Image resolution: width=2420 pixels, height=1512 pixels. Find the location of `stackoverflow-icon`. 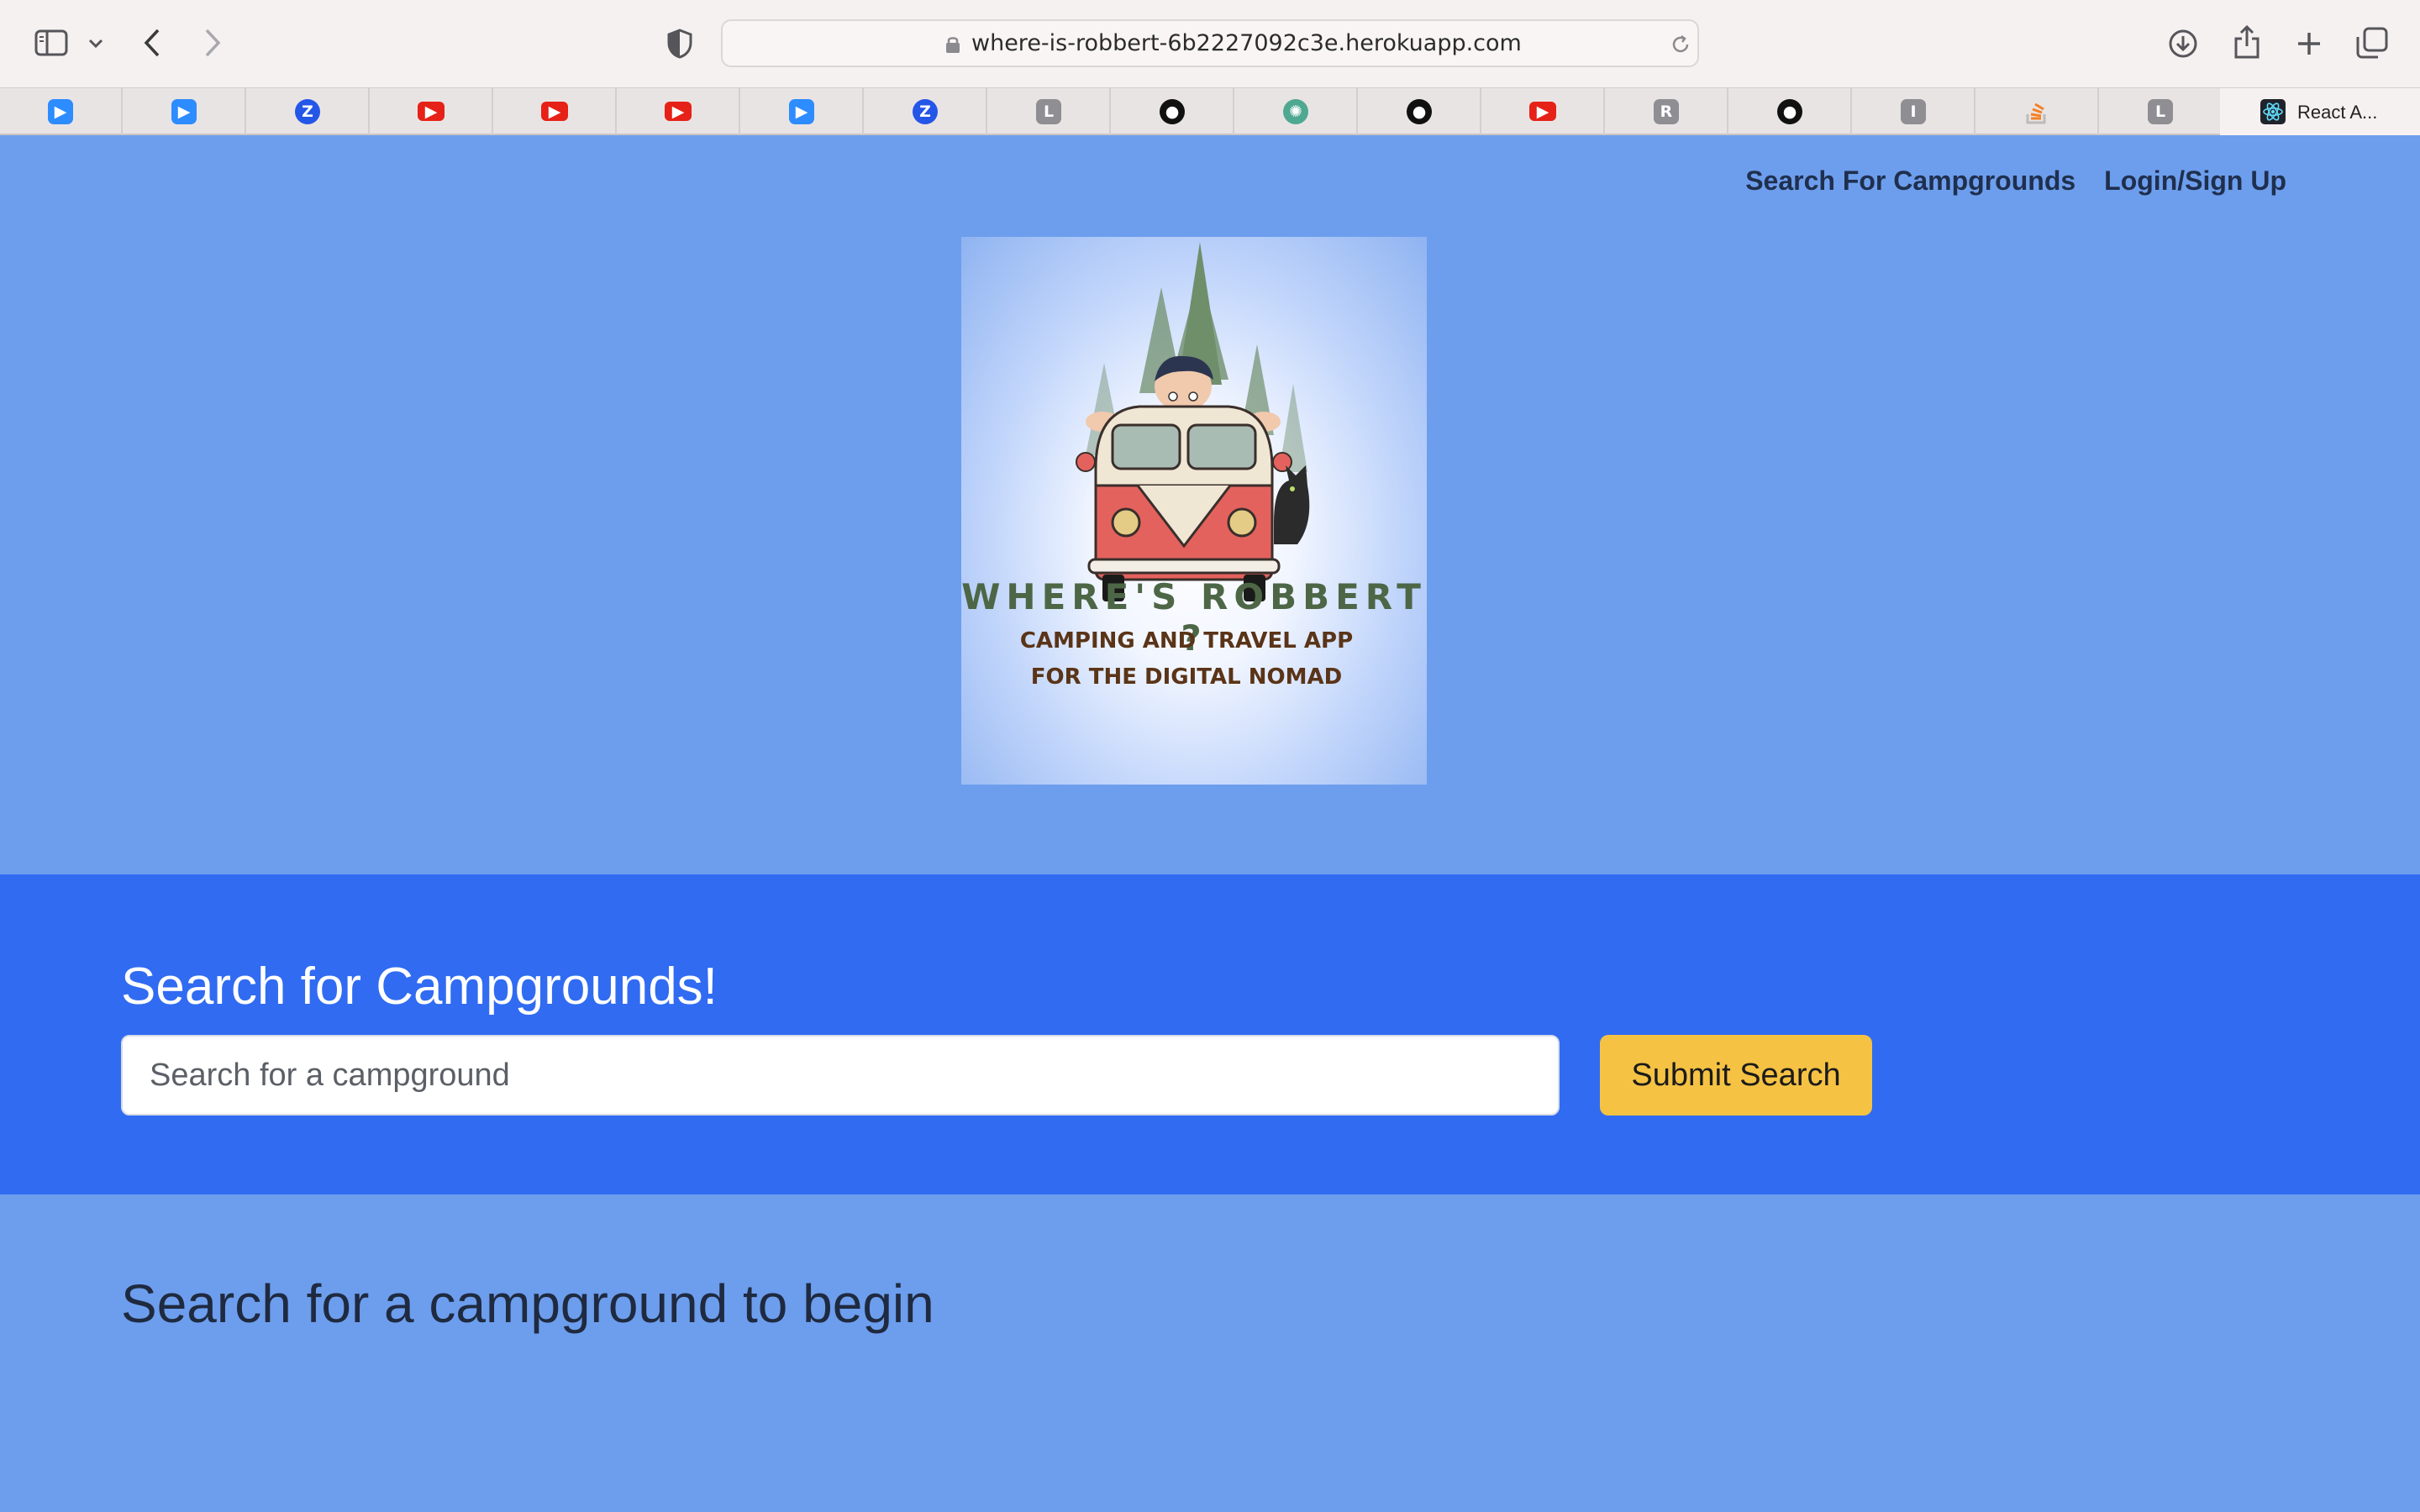

stackoverflow-icon is located at coordinates (2037, 111).